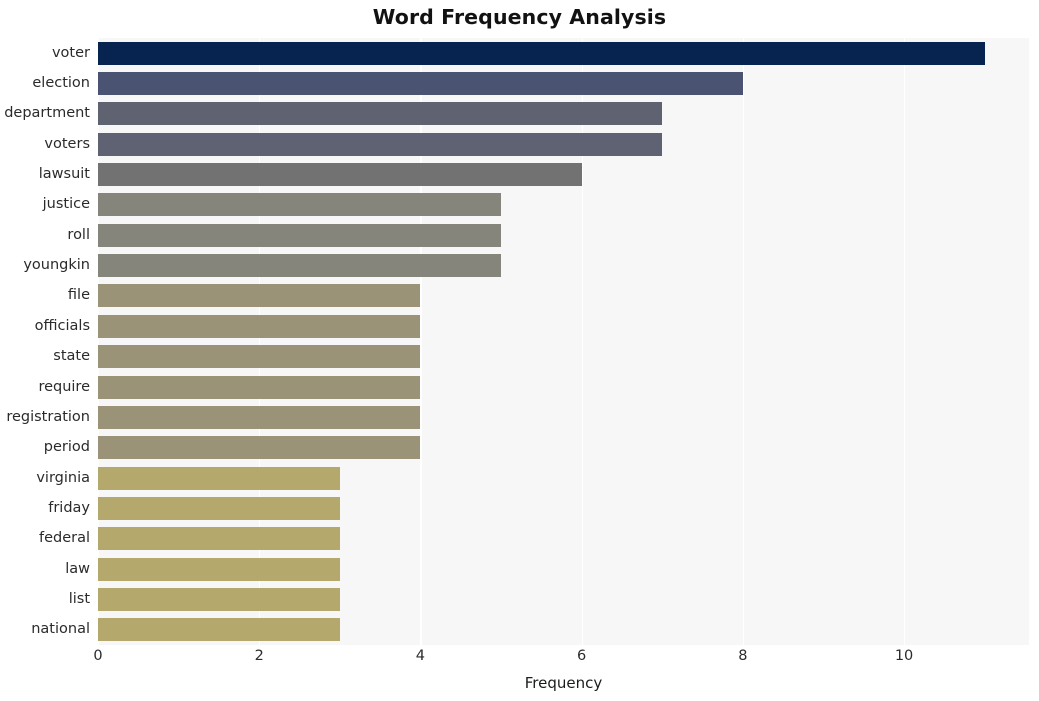  What do you see at coordinates (561, 660) in the screenshot?
I see `x-axis-tick-labels: 0 2 4 6 8 10` at bounding box center [561, 660].